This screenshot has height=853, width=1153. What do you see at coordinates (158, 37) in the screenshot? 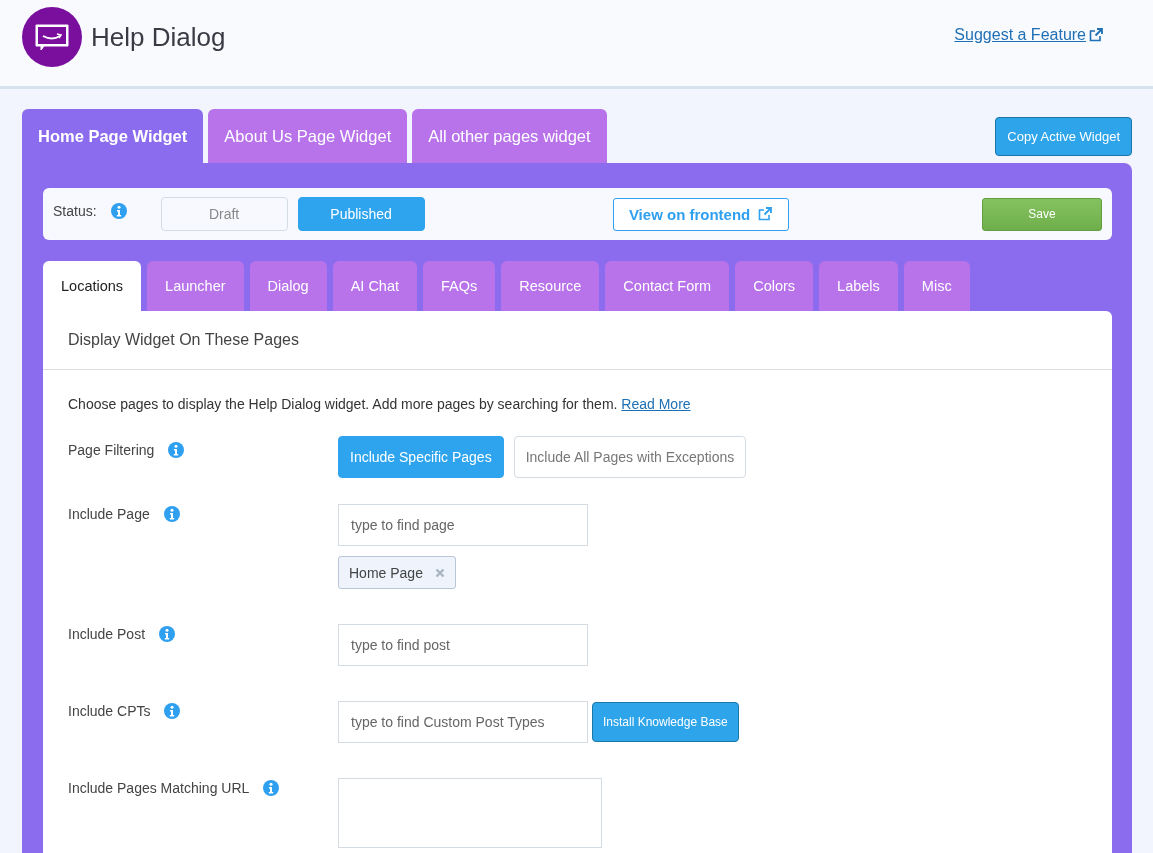
I see `app-title: Help Dialog` at bounding box center [158, 37].